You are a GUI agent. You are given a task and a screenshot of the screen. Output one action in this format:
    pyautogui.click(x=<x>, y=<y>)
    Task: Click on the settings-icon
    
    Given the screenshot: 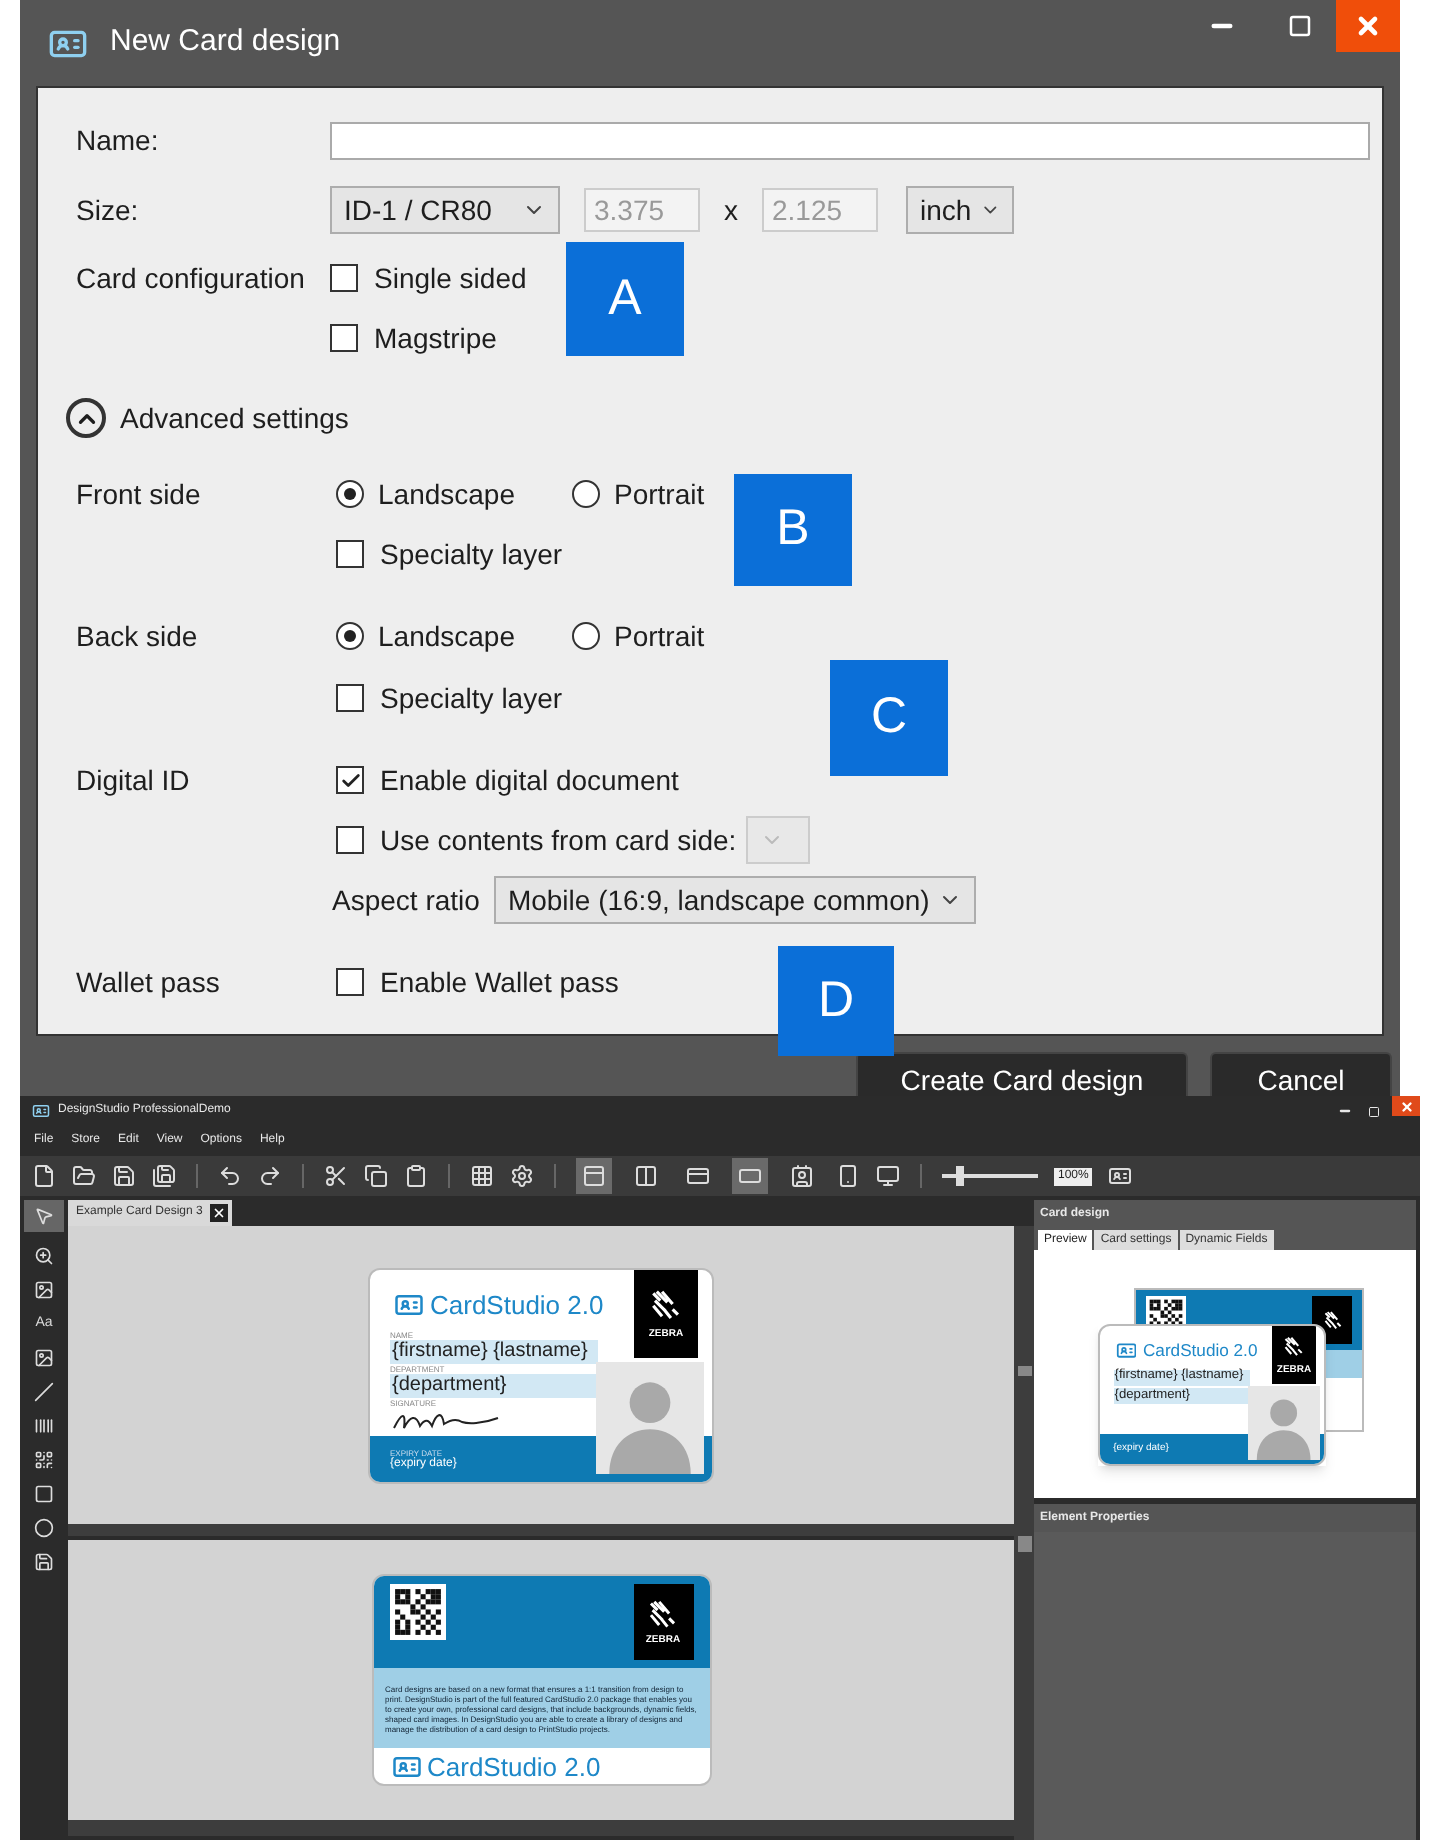 What is the action you would take?
    pyautogui.click(x=522, y=1176)
    